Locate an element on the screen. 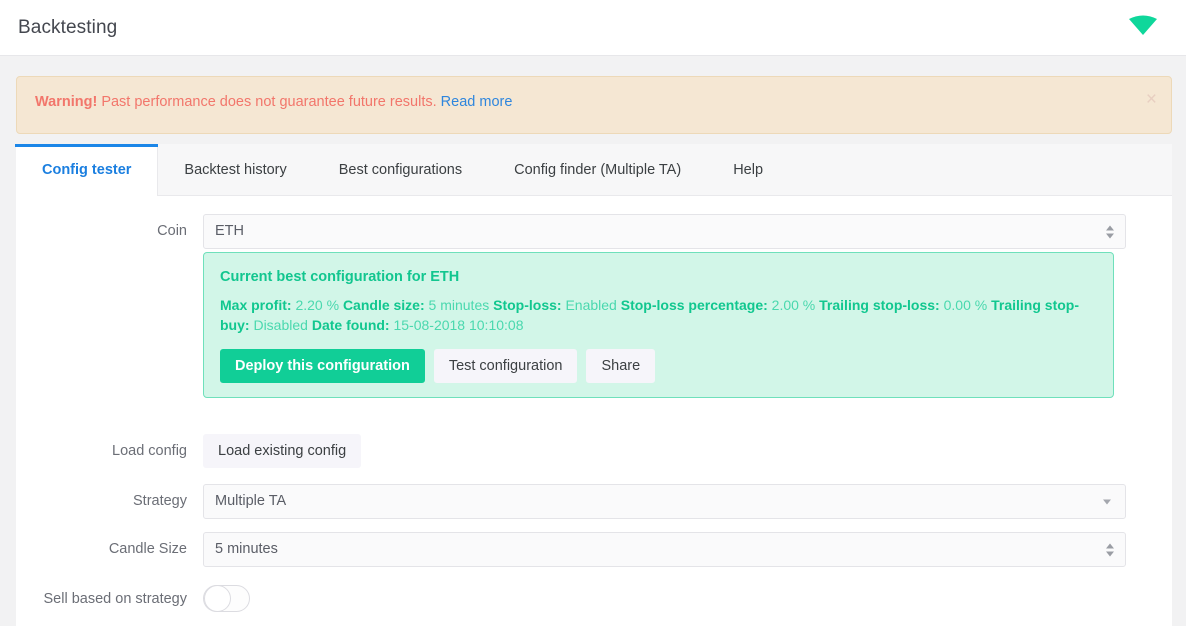  max-profit-label: Max profit: is located at coordinates (256, 305).